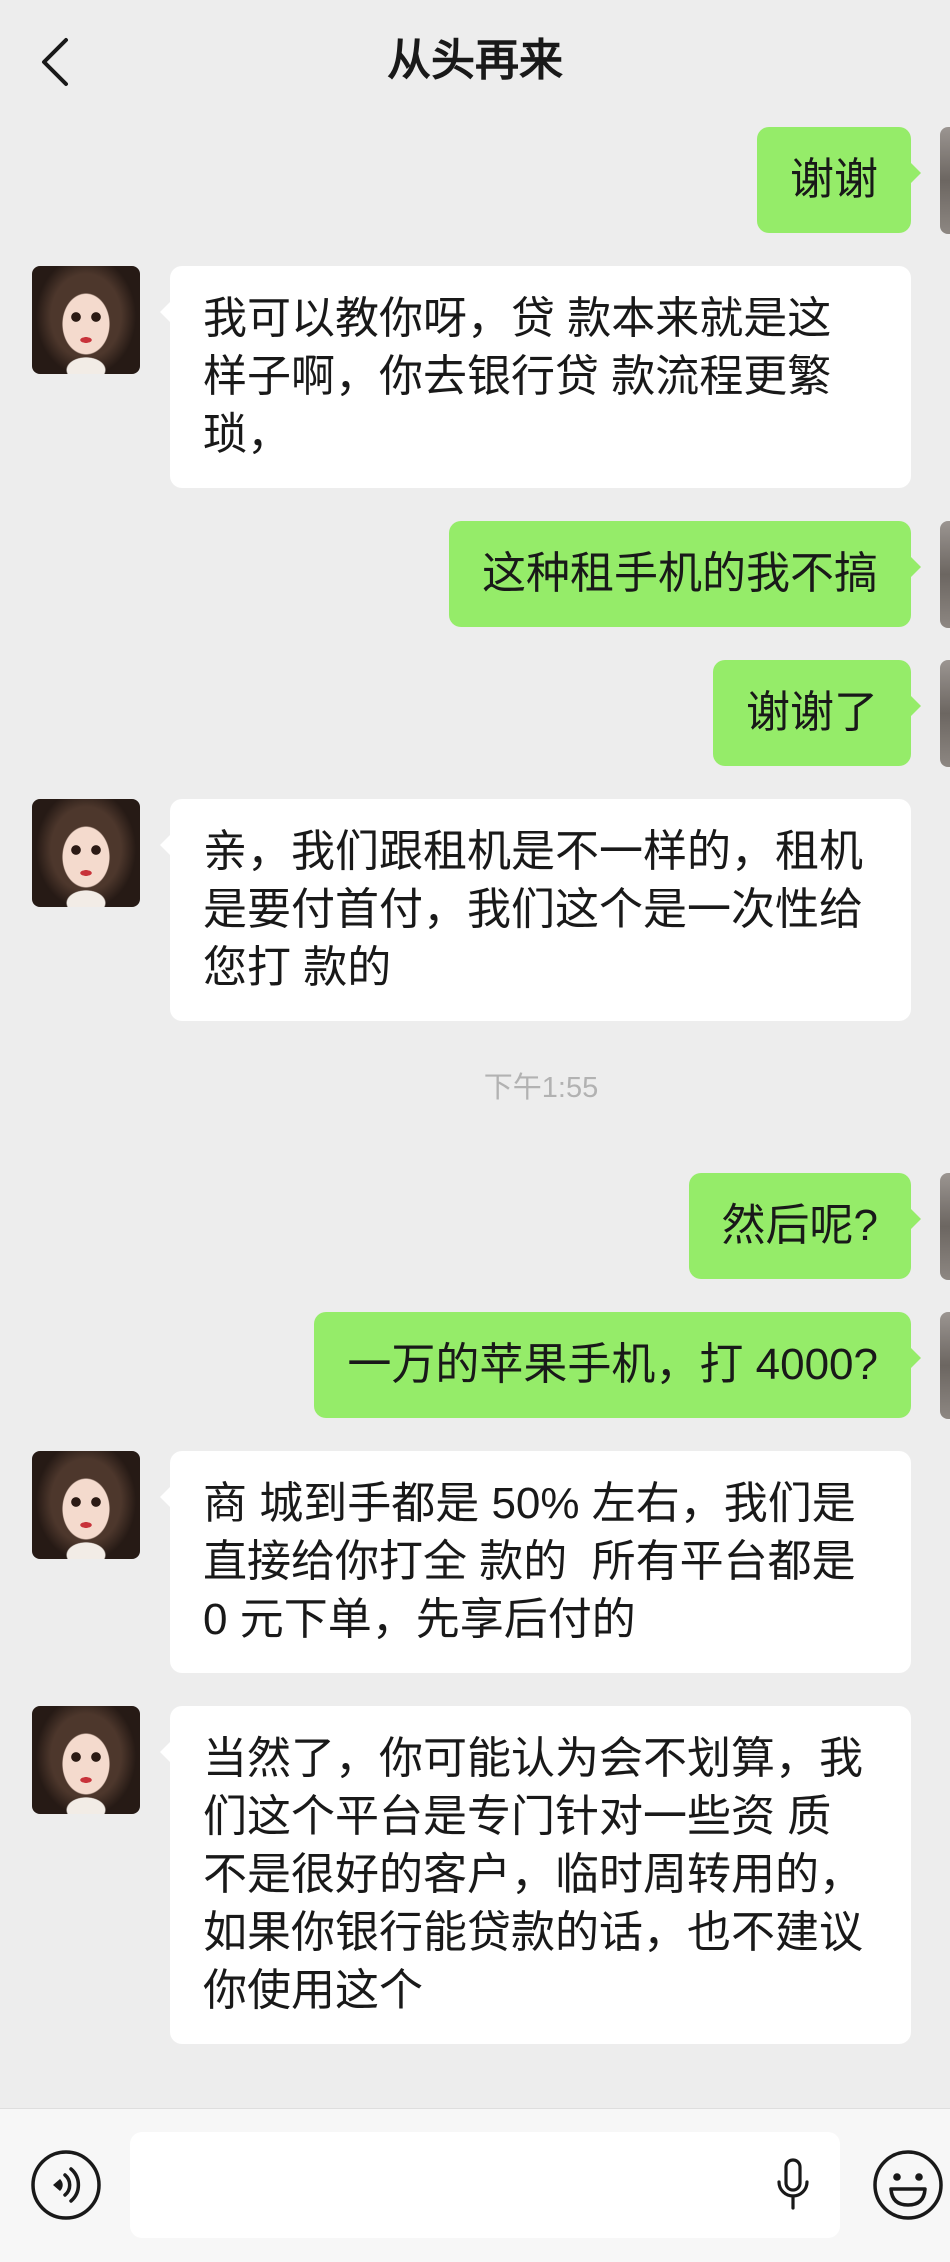 This screenshot has height=2262, width=950. What do you see at coordinates (533, 909) in the screenshot?
I see `message-line: 是要付首付，我们这个是一次性给` at bounding box center [533, 909].